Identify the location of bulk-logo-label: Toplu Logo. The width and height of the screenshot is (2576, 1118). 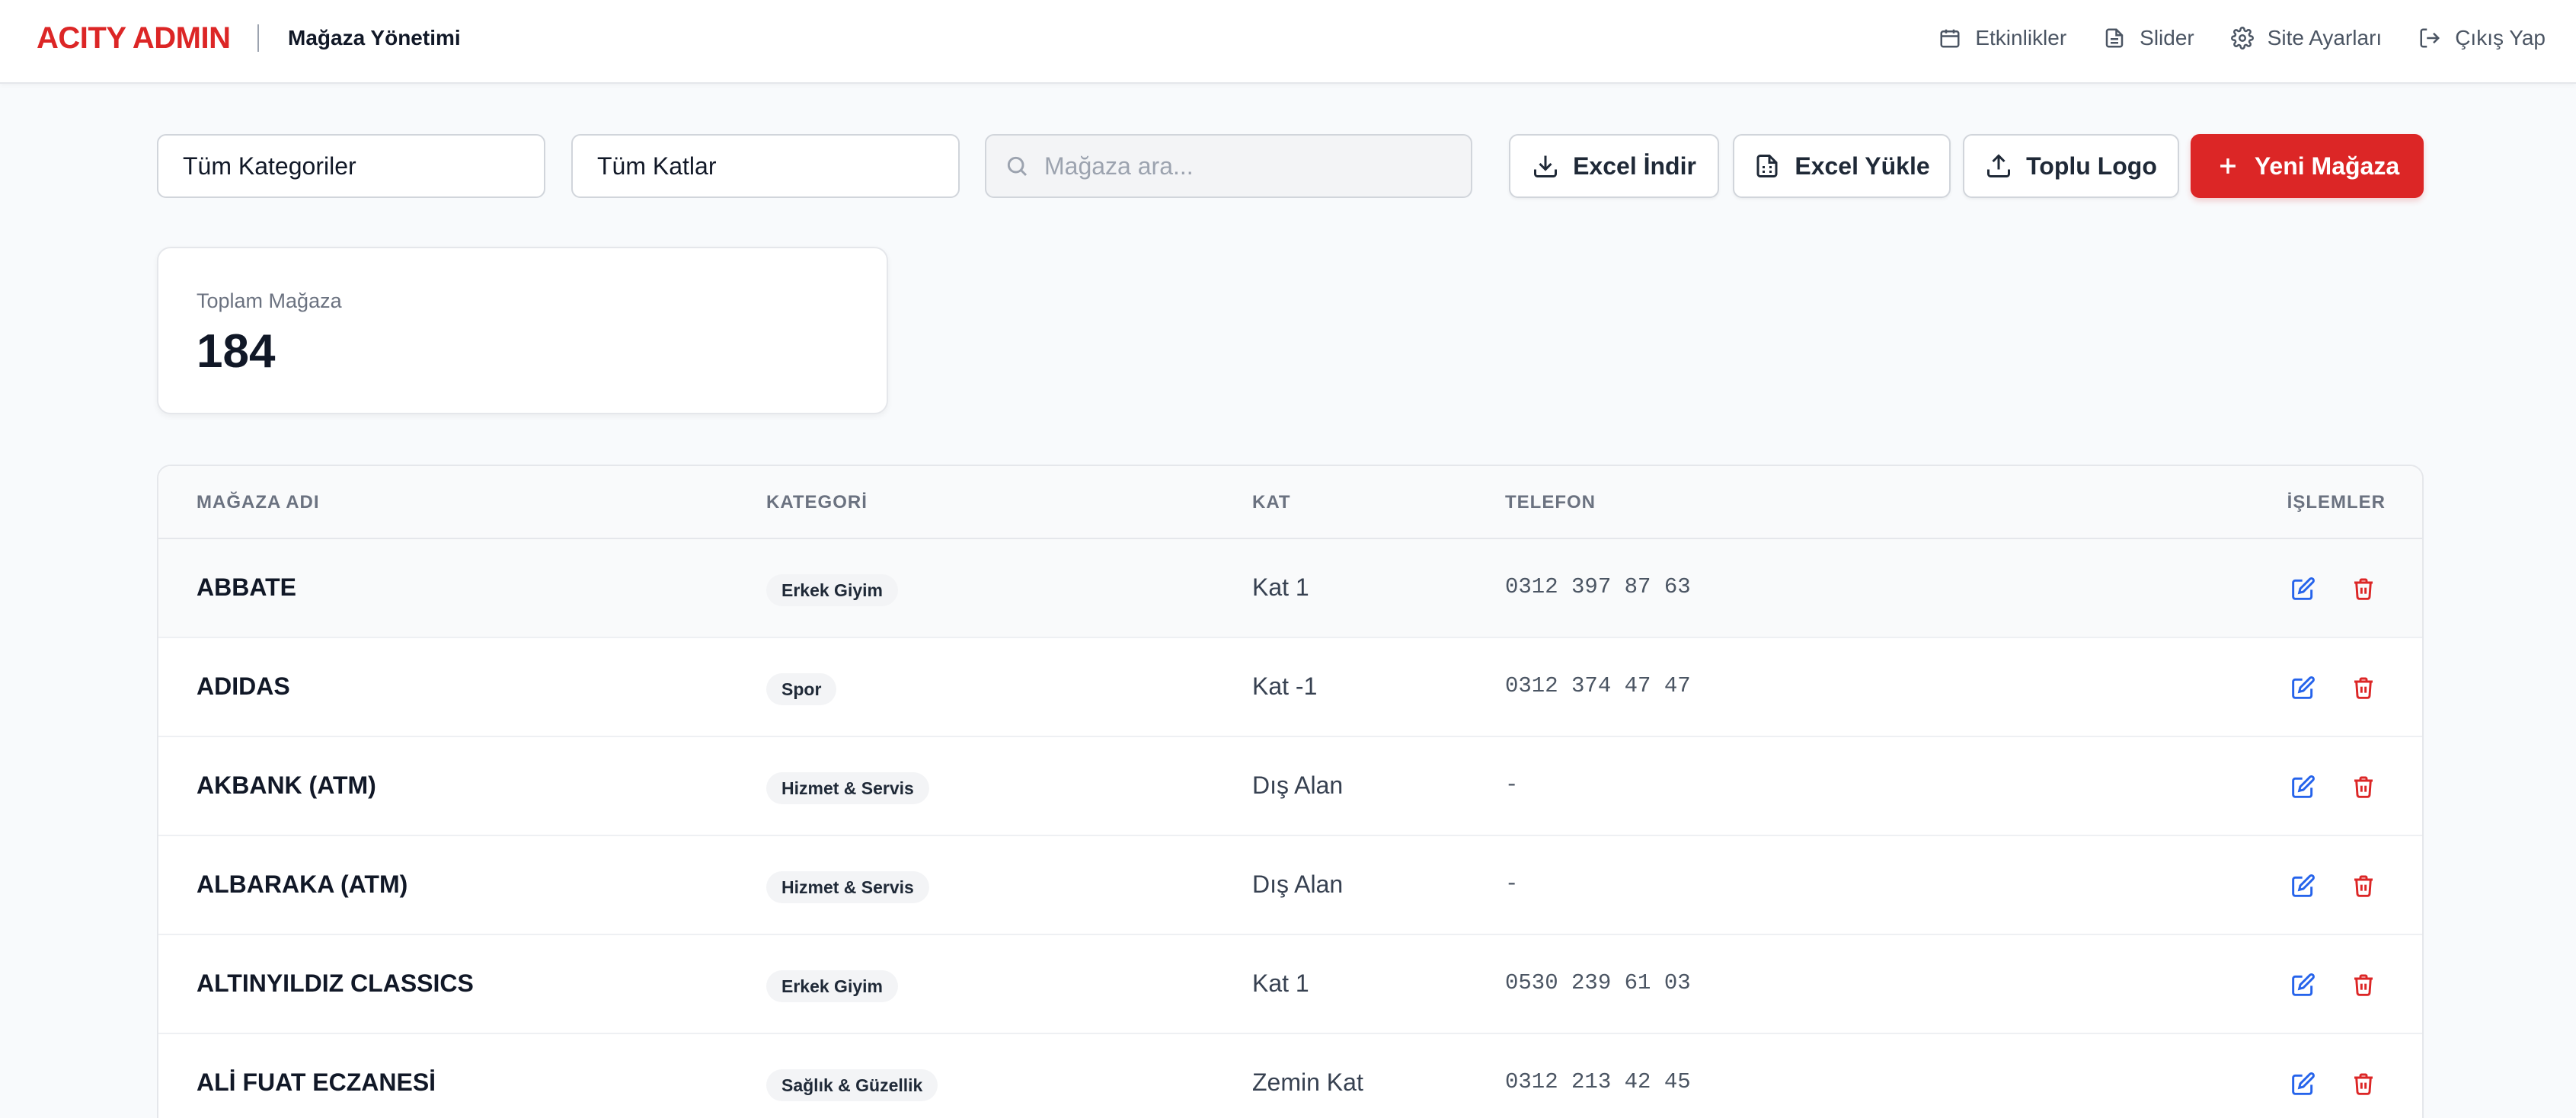
(2091, 166).